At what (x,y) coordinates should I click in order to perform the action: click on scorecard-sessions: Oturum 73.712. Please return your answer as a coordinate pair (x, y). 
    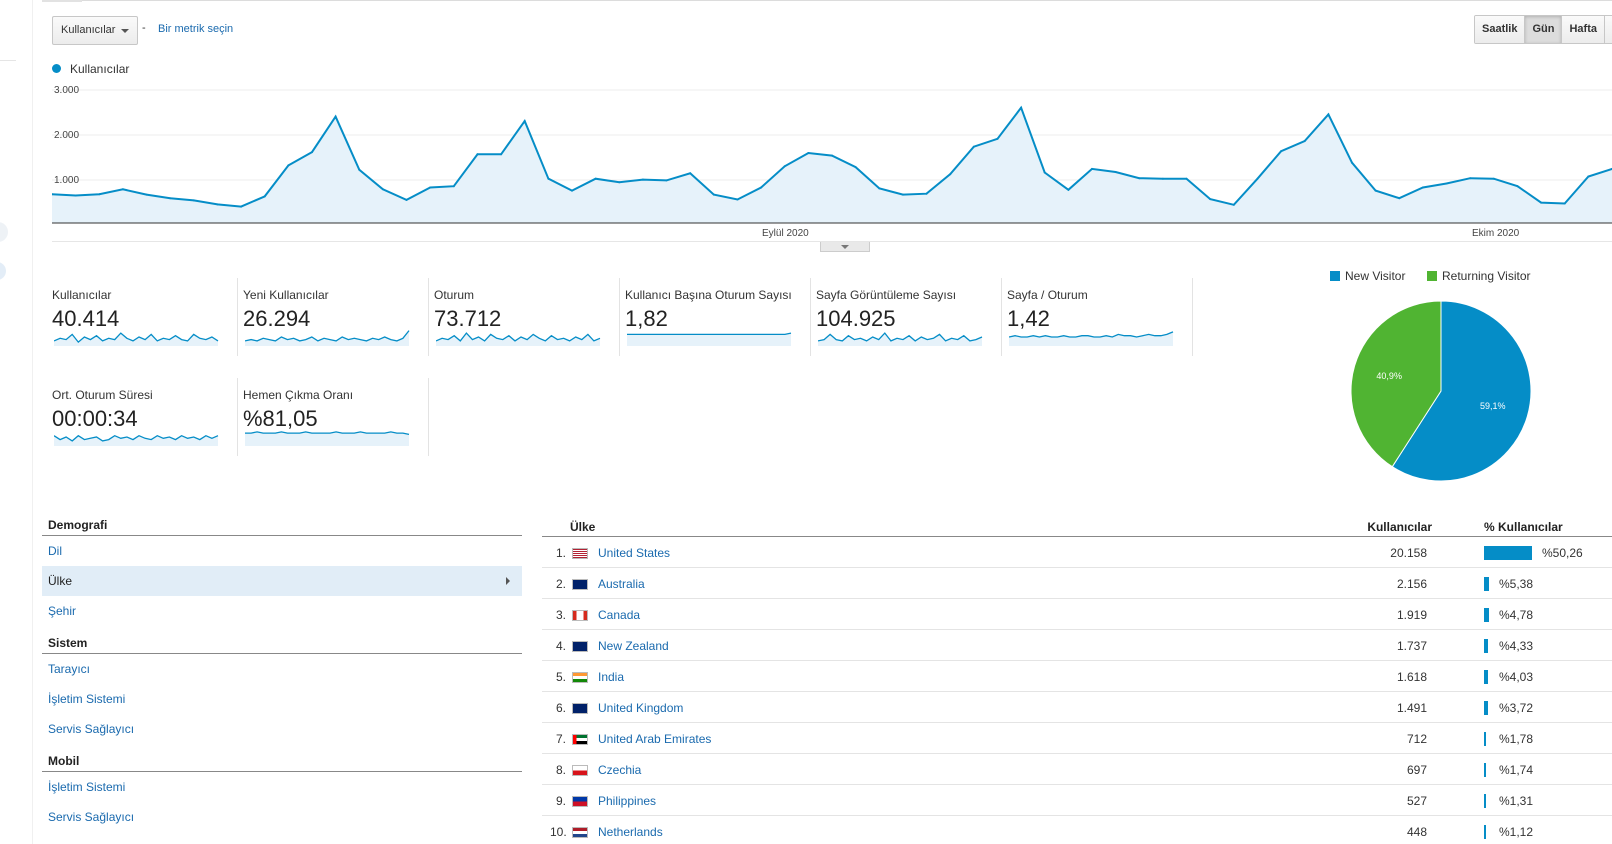
    Looking at the image, I should click on (527, 317).